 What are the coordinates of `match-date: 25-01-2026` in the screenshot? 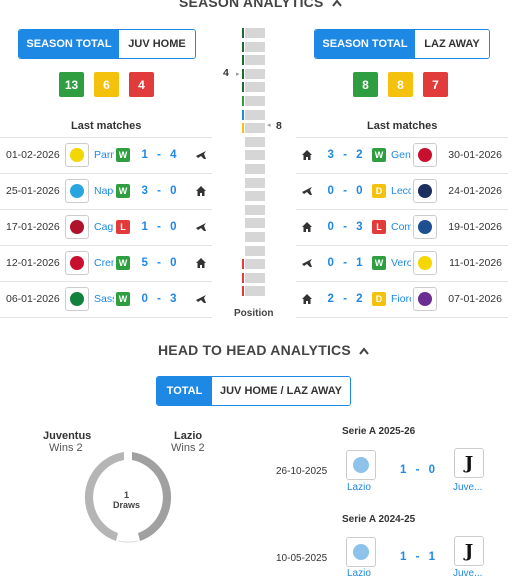 It's located at (33, 191).